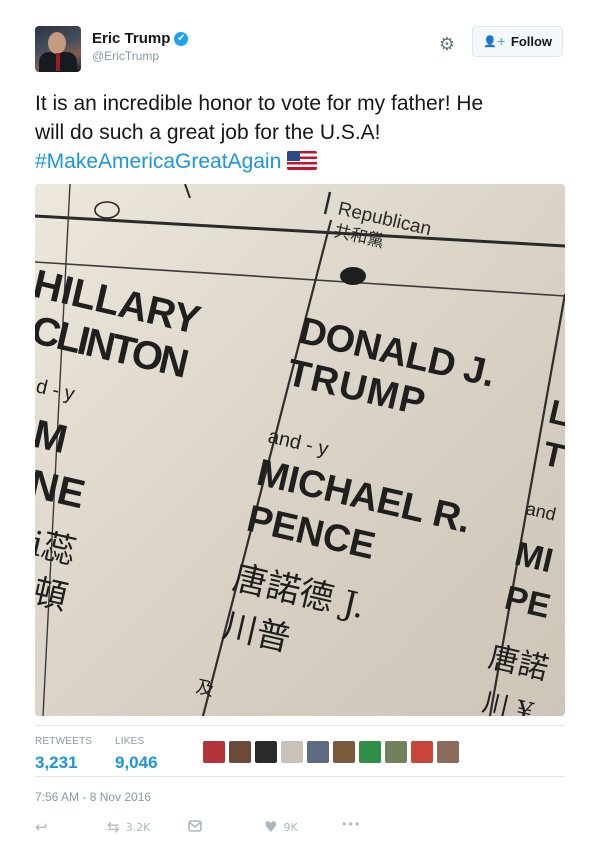  I want to click on hashtag-link: #MakeAmericaGreatAgain, so click(158, 161).